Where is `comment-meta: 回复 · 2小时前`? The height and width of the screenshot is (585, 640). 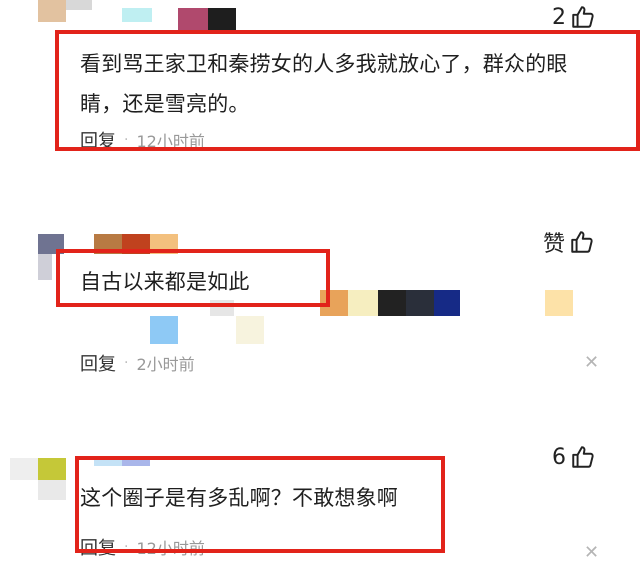
comment-meta: 回复 · 2小时前 is located at coordinates (137, 363).